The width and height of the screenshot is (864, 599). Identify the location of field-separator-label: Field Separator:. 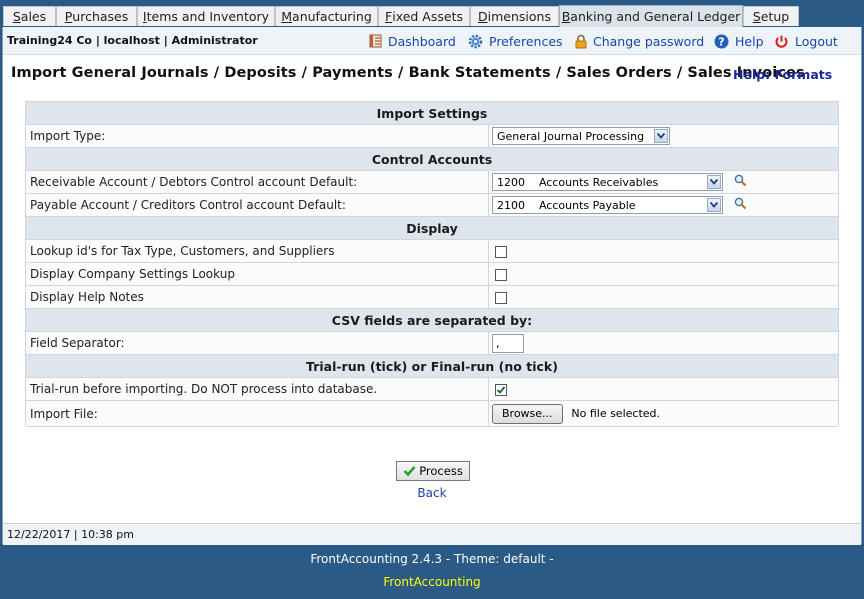
(257, 343).